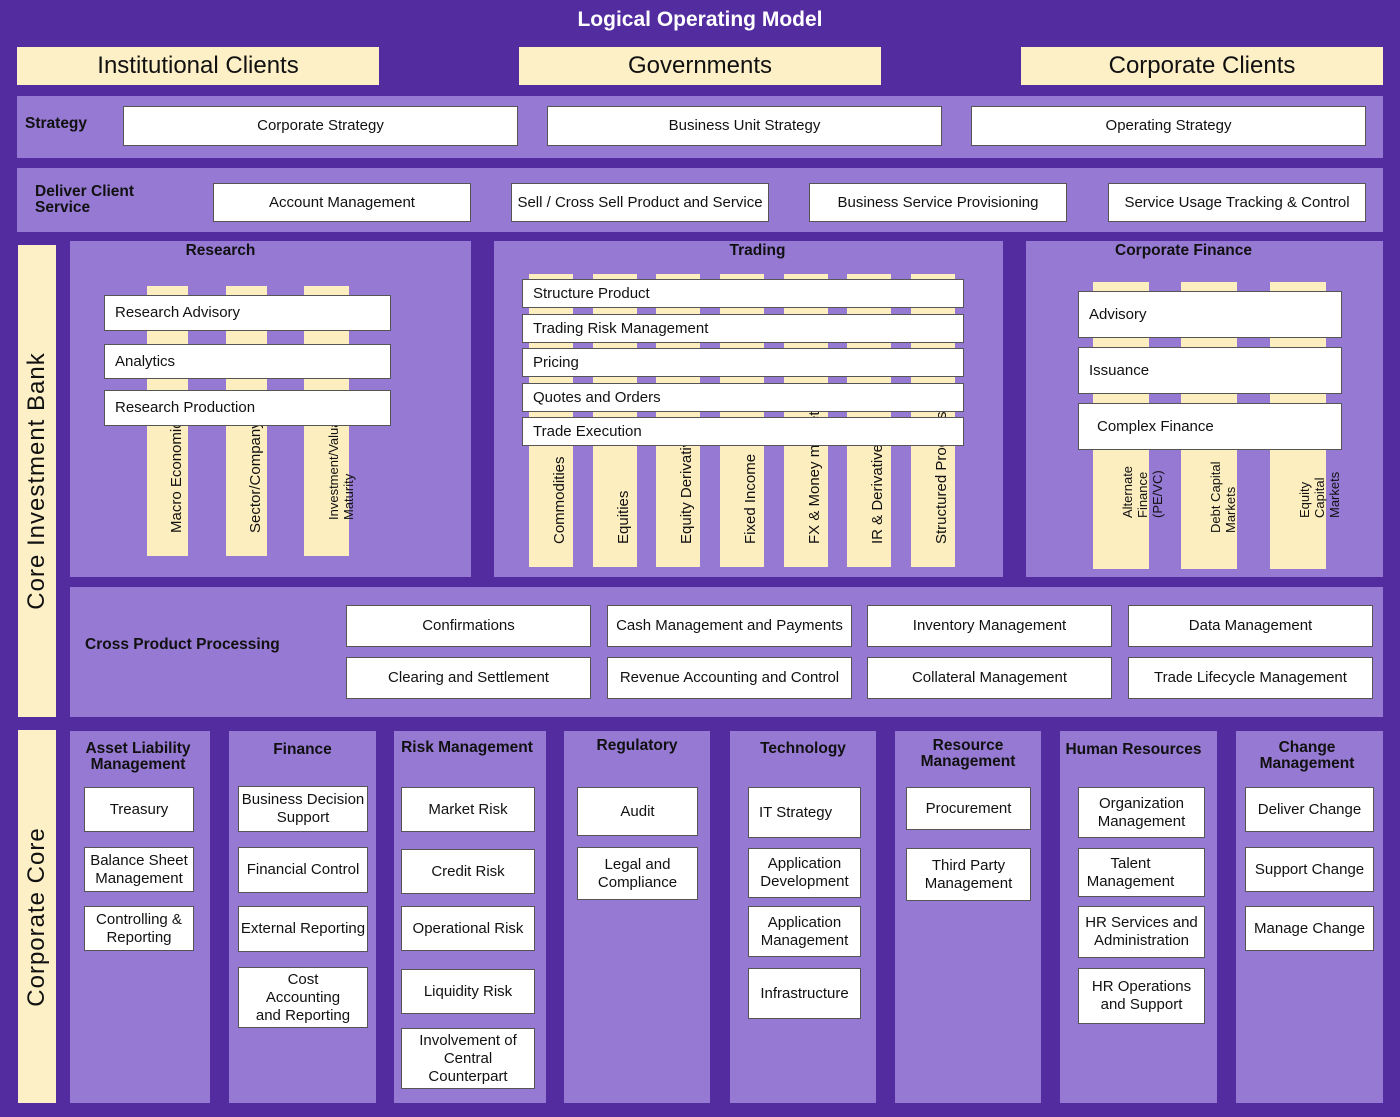  Describe the element at coordinates (468, 809) in the screenshot. I see `risk-item: Market Risk` at that location.